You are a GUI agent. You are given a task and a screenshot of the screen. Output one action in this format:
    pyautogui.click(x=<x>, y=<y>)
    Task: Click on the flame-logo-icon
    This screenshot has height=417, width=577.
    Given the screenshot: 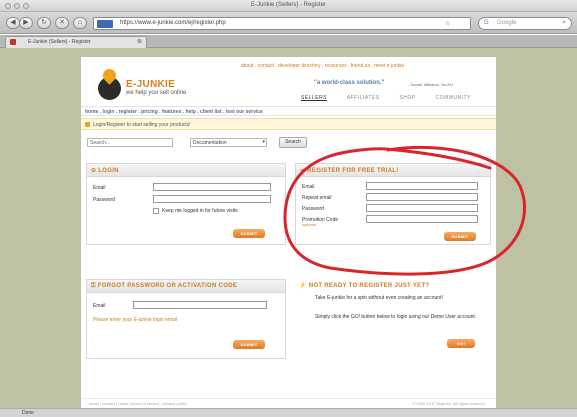 What is the action you would take?
    pyautogui.click(x=109, y=83)
    